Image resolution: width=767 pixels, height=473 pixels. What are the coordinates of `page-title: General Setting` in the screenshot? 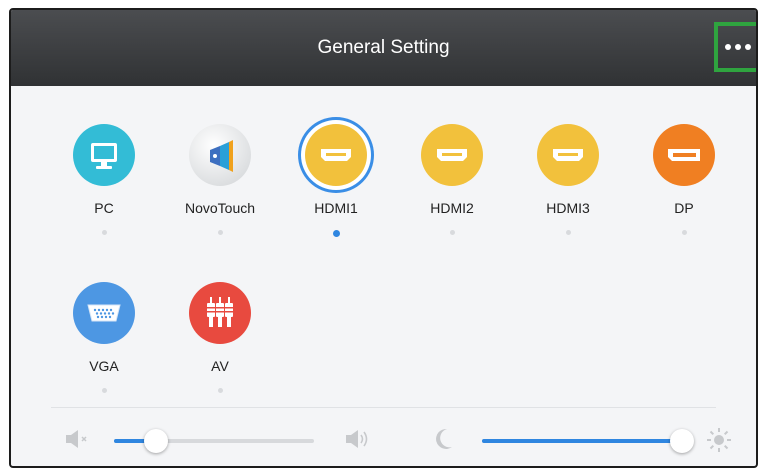 It's located at (383, 47).